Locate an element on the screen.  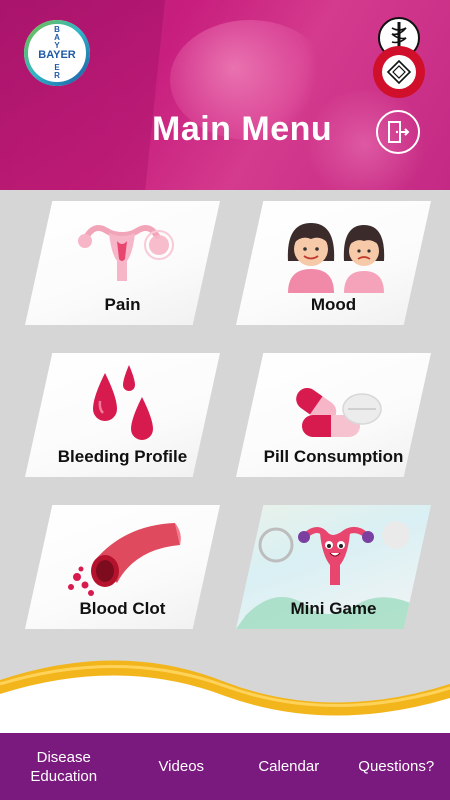
menu-tile-label: Mood is located at coordinates (333, 304).